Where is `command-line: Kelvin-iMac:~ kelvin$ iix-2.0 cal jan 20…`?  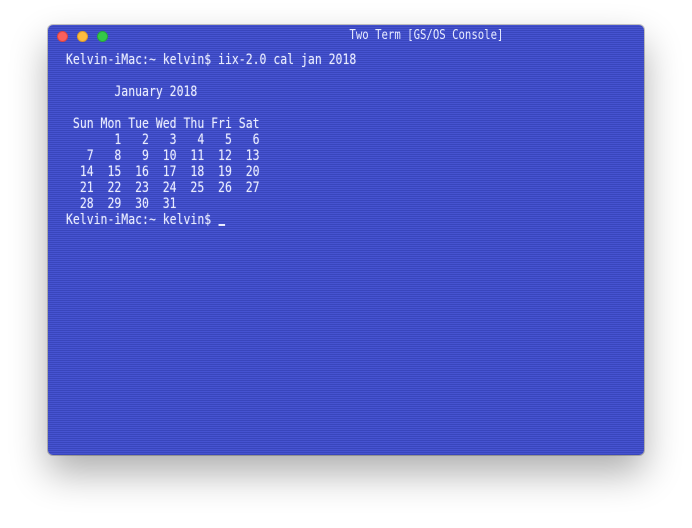 command-line: Kelvin-iMac:~ kelvin$ iix-2.0 cal jan 20… is located at coordinates (211, 60).